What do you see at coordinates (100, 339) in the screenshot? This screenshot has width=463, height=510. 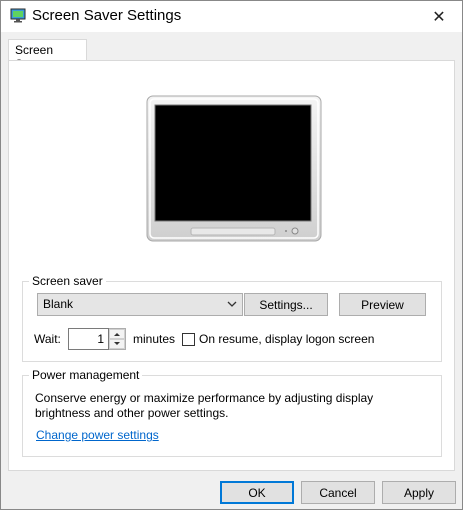 I see `wait-value: 1` at bounding box center [100, 339].